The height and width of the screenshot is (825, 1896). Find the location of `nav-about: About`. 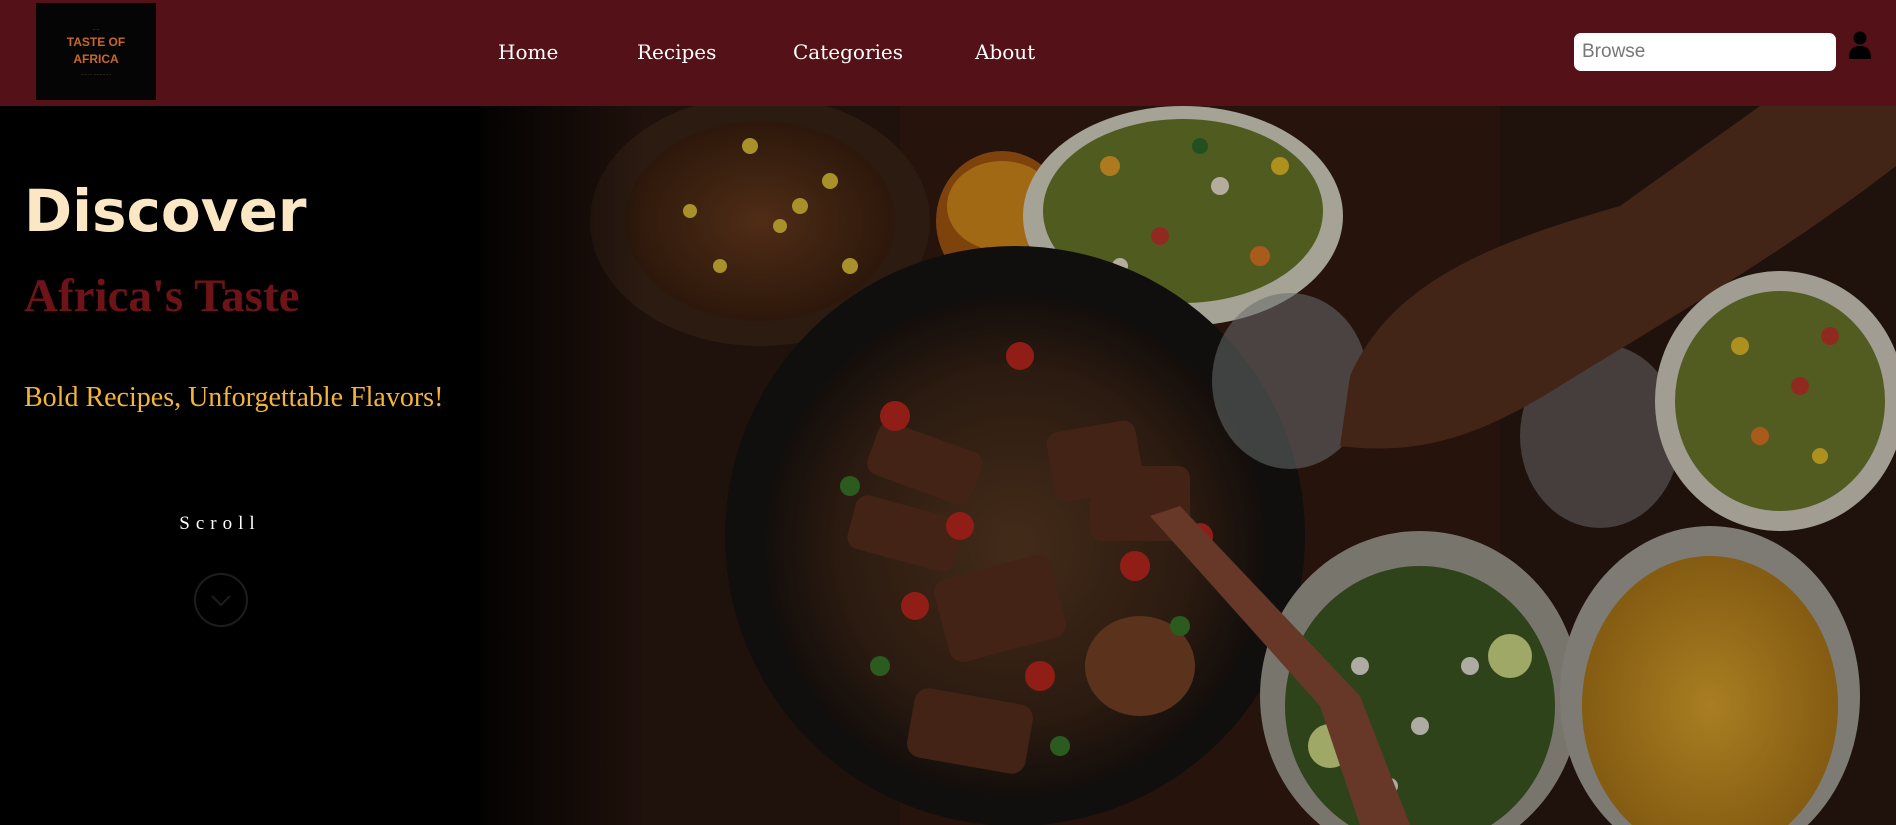

nav-about: About is located at coordinates (1005, 52).